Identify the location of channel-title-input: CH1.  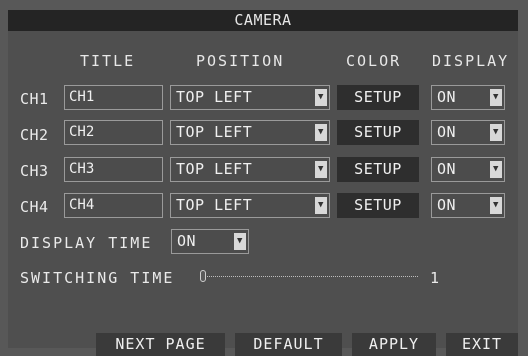
(113, 97).